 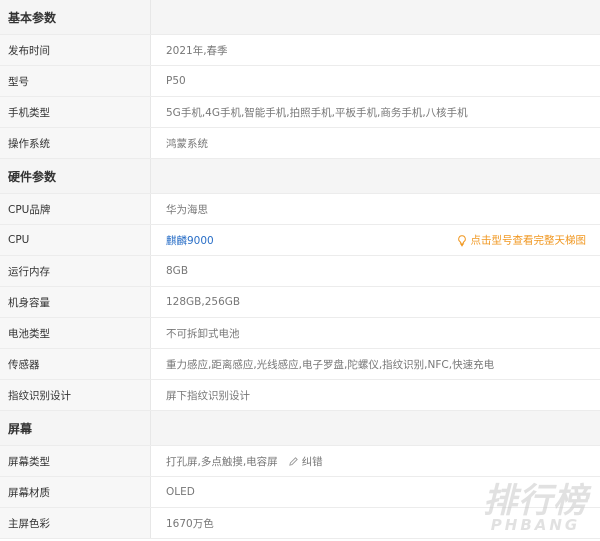 I want to click on spec-label: 操作系统, so click(x=75, y=143).